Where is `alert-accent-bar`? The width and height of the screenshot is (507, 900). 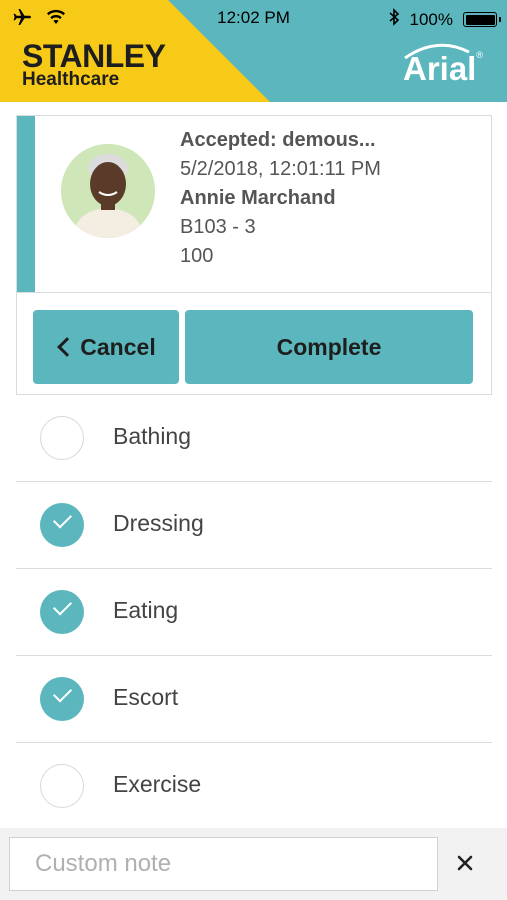 alert-accent-bar is located at coordinates (26, 204).